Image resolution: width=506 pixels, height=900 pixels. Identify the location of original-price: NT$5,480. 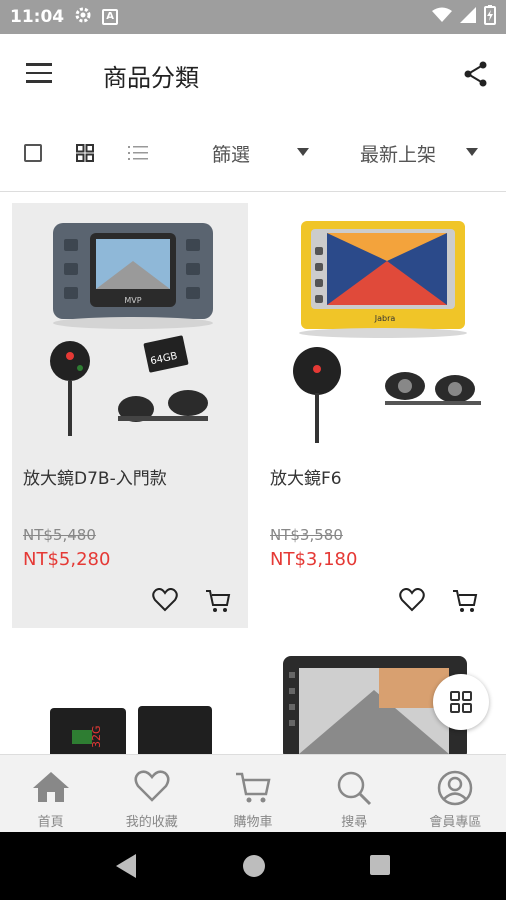
(59, 535).